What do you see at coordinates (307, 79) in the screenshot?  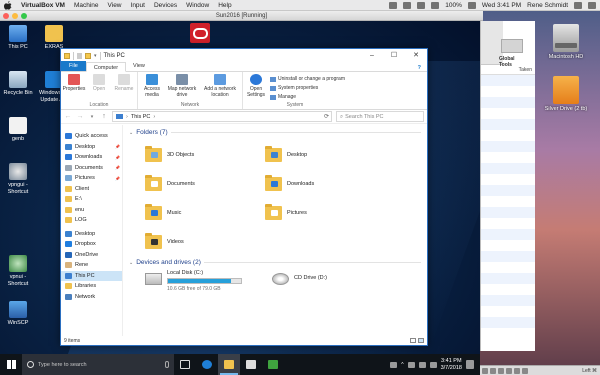 I see `uninstall-program-link: Uninstall or change a program` at bounding box center [307, 79].